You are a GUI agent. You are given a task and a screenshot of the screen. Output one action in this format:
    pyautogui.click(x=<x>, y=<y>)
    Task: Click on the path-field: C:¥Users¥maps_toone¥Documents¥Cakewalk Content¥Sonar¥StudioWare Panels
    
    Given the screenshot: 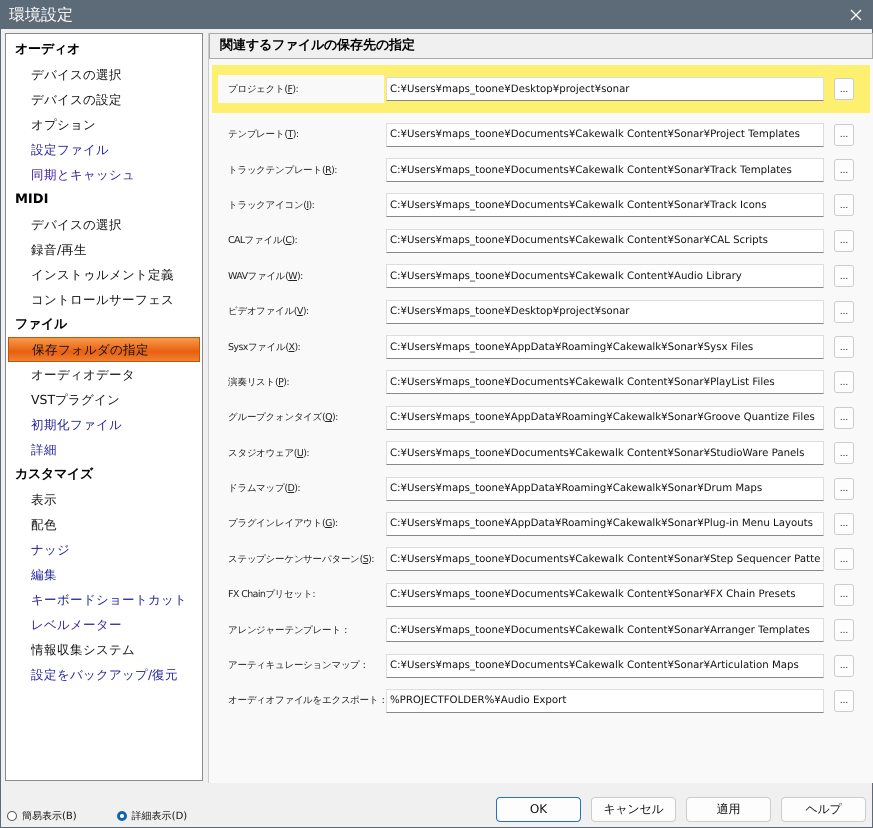 What is the action you would take?
    pyautogui.click(x=605, y=453)
    